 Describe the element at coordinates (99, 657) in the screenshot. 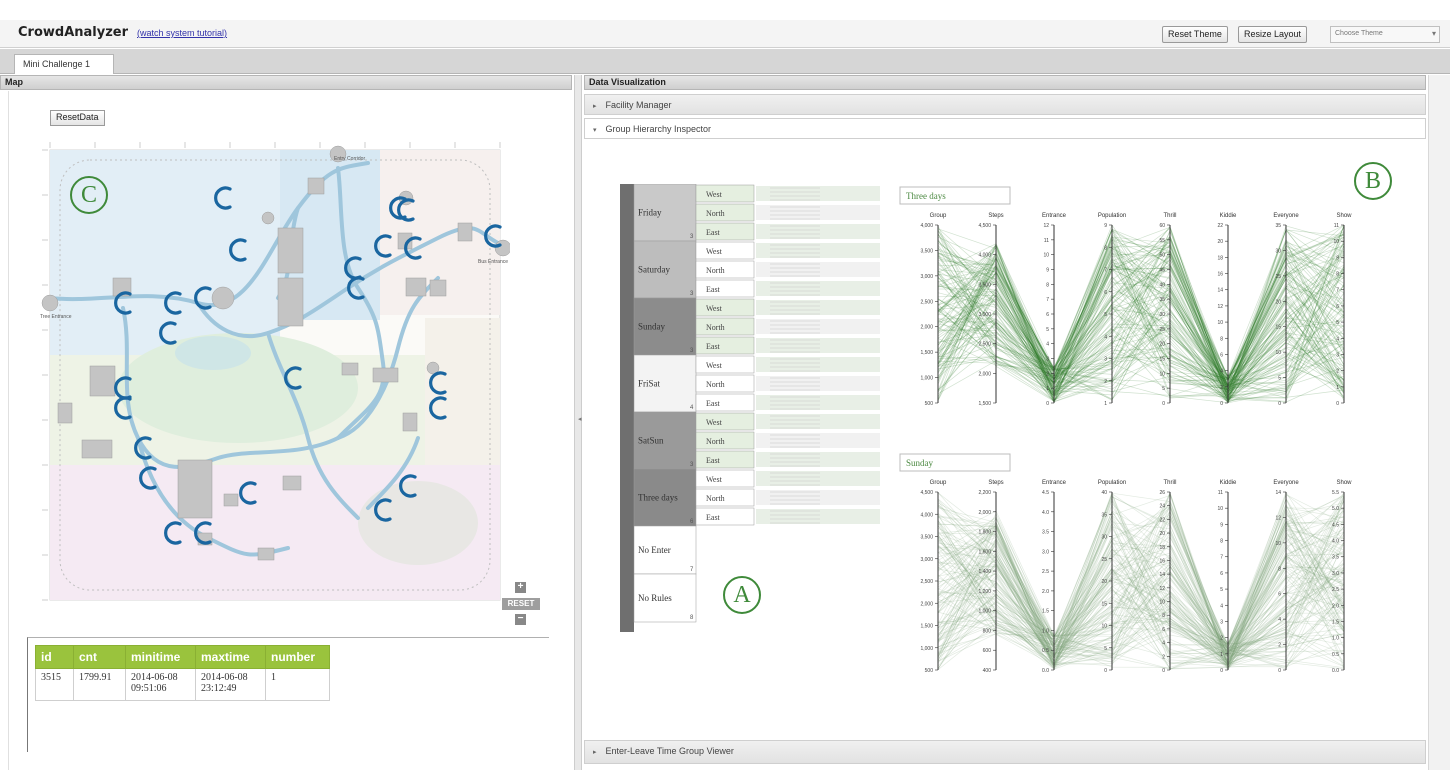

I see `column-header-cnt: cnt` at that location.